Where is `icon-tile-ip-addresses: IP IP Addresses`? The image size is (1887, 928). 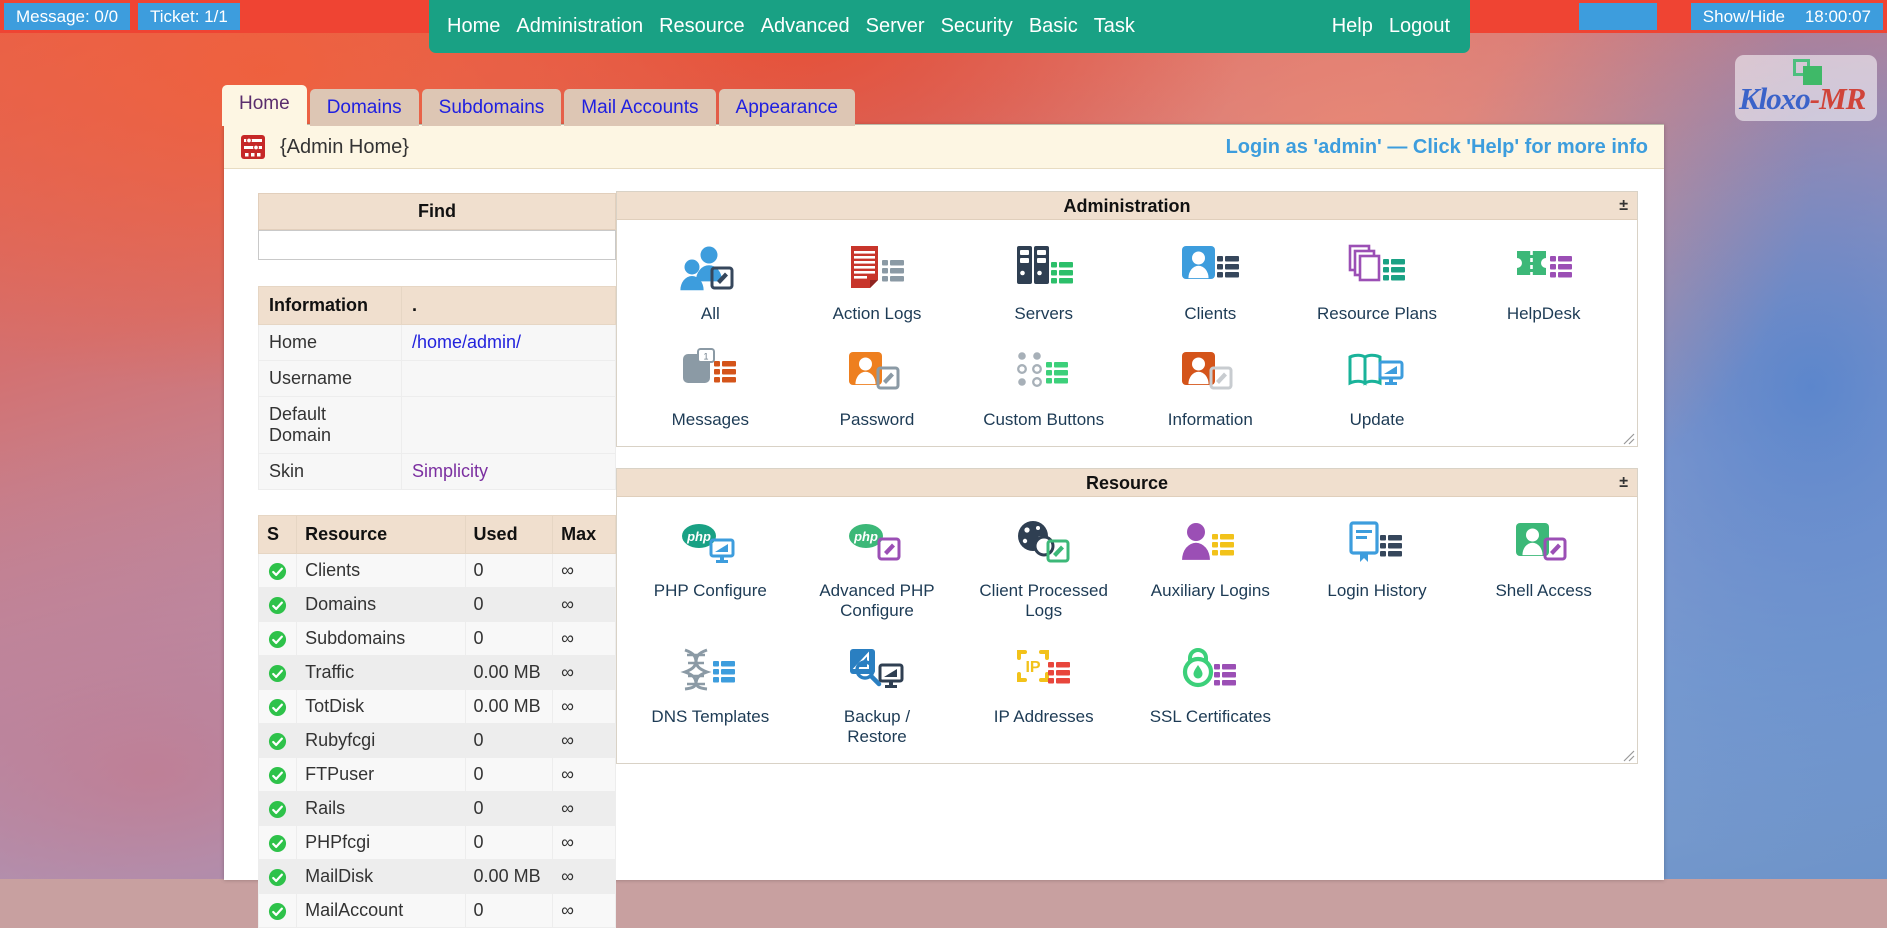 icon-tile-ip-addresses: IP IP Addresses is located at coordinates (1043, 697).